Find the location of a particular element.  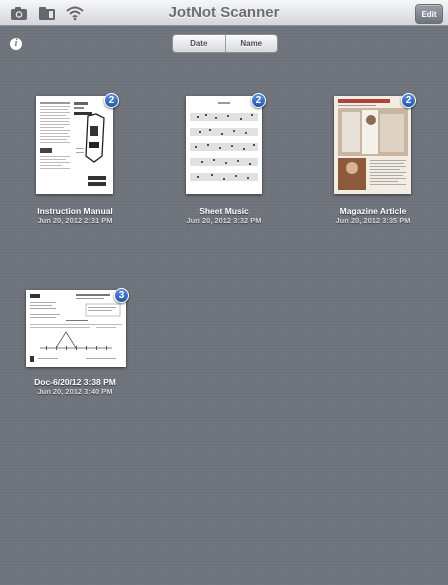

sort-segmented-control: Date Name is located at coordinates (225, 43).